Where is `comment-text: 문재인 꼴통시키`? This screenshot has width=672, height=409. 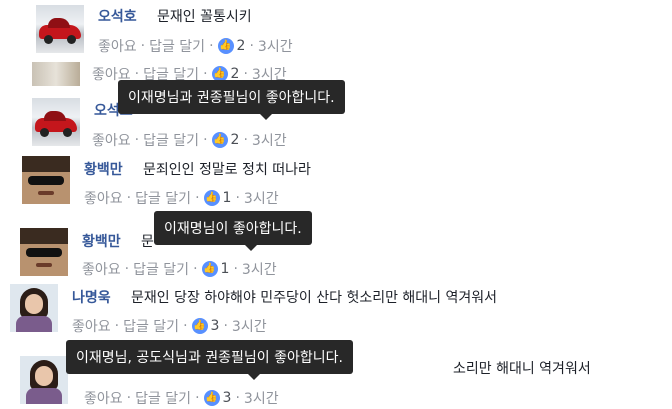
comment-text: 문재인 꼴통시키 is located at coordinates (204, 17).